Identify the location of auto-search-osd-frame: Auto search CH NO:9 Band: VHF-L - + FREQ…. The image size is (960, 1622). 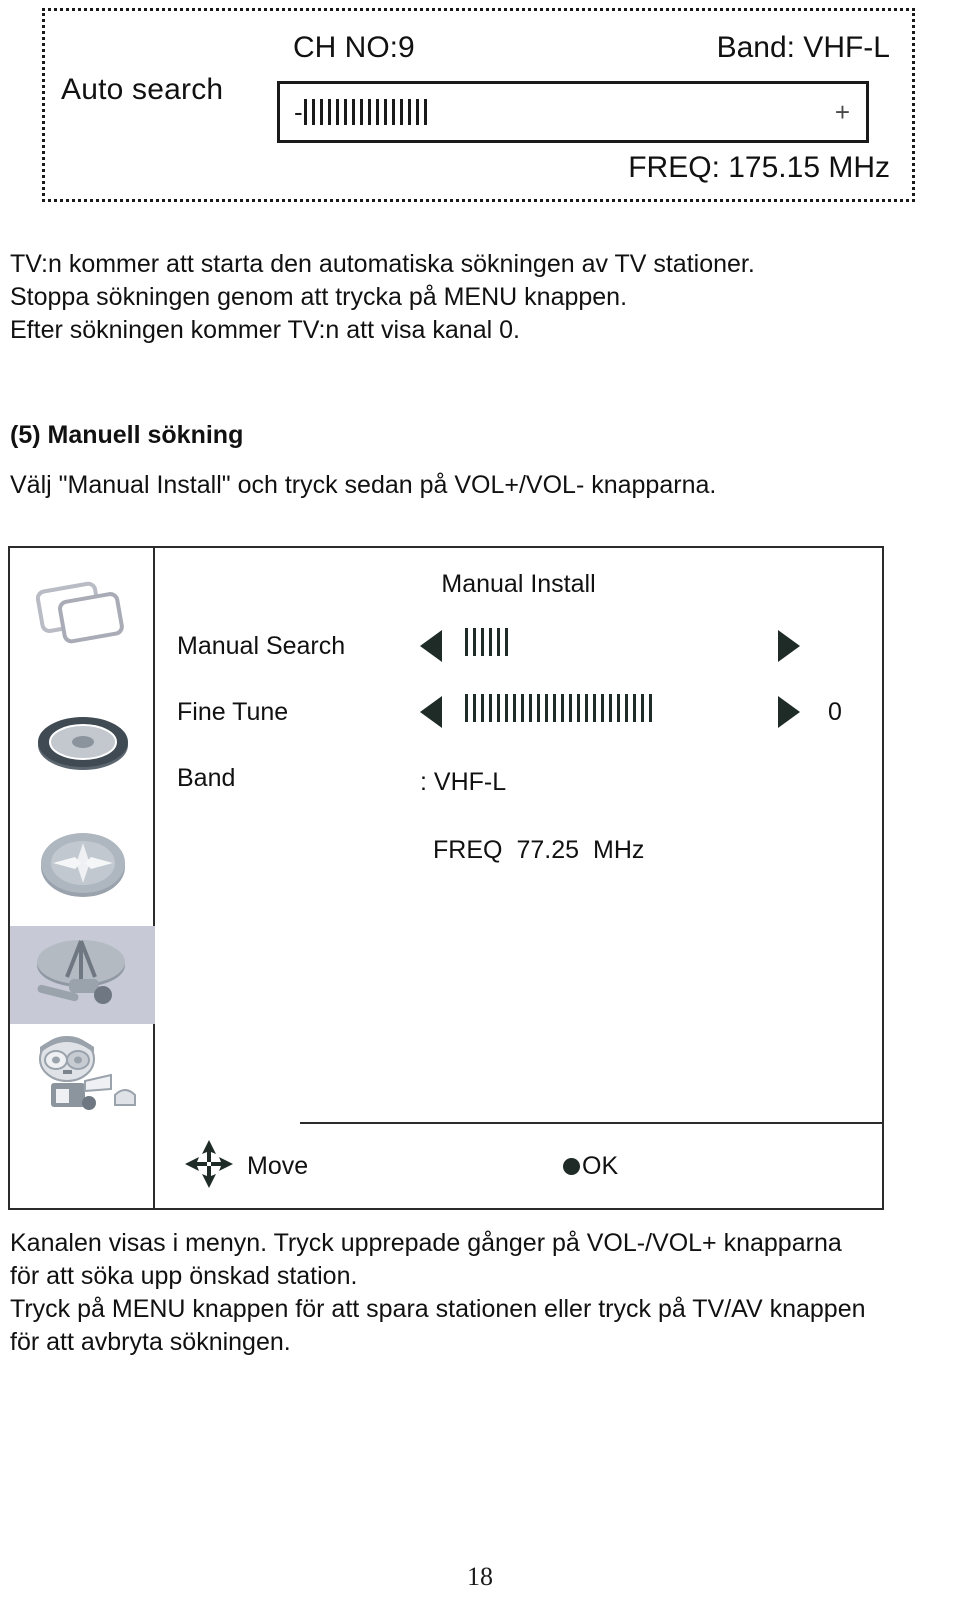
(478, 105).